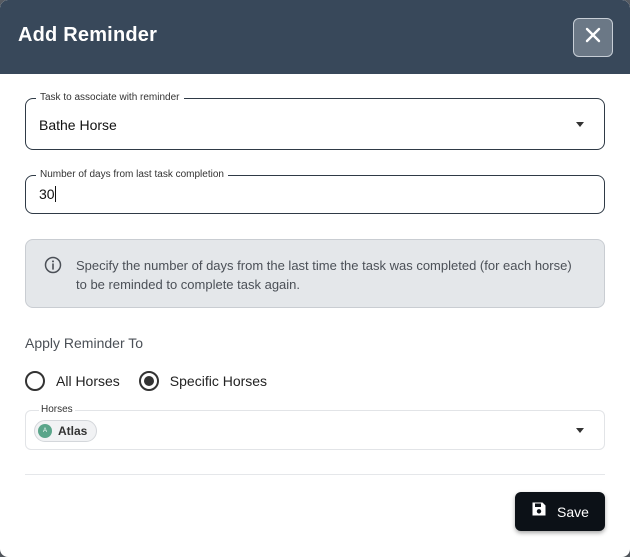  What do you see at coordinates (539, 511) in the screenshot?
I see `floppy-disk-icon` at bounding box center [539, 511].